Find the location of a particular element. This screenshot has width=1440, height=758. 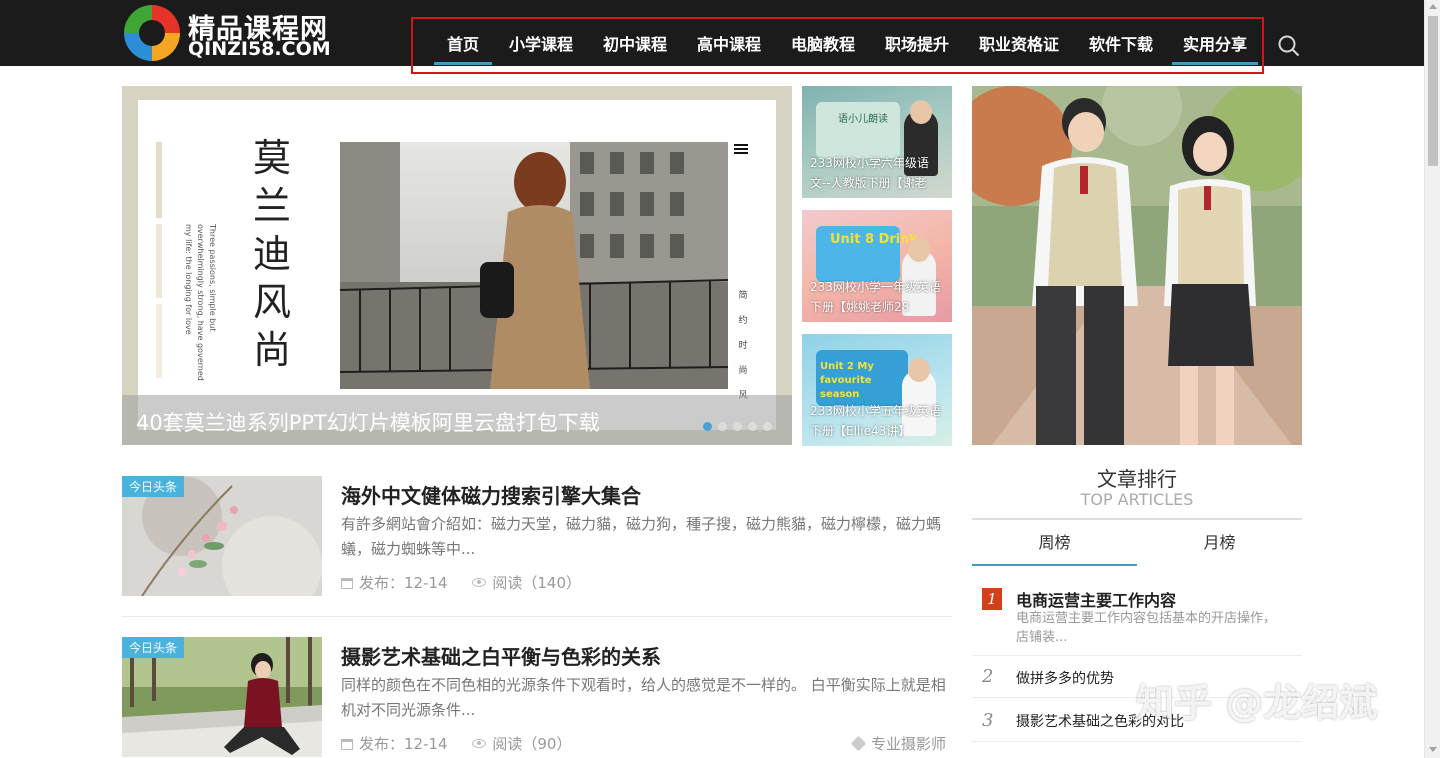

rank-number: 3 is located at coordinates (988, 720).